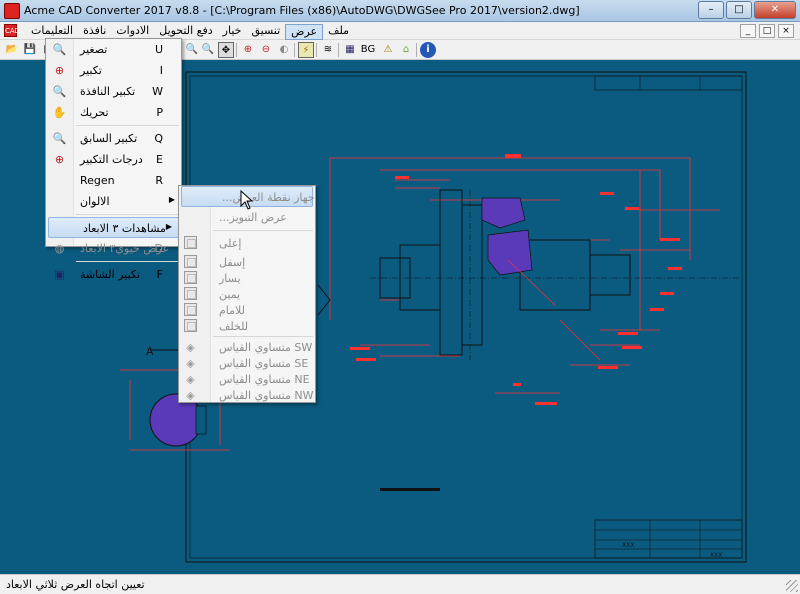 The width and height of the screenshot is (800, 594). Describe the element at coordinates (253, 217) in the screenshot. I see `menu-item-label: ...عرض التبويز` at that location.